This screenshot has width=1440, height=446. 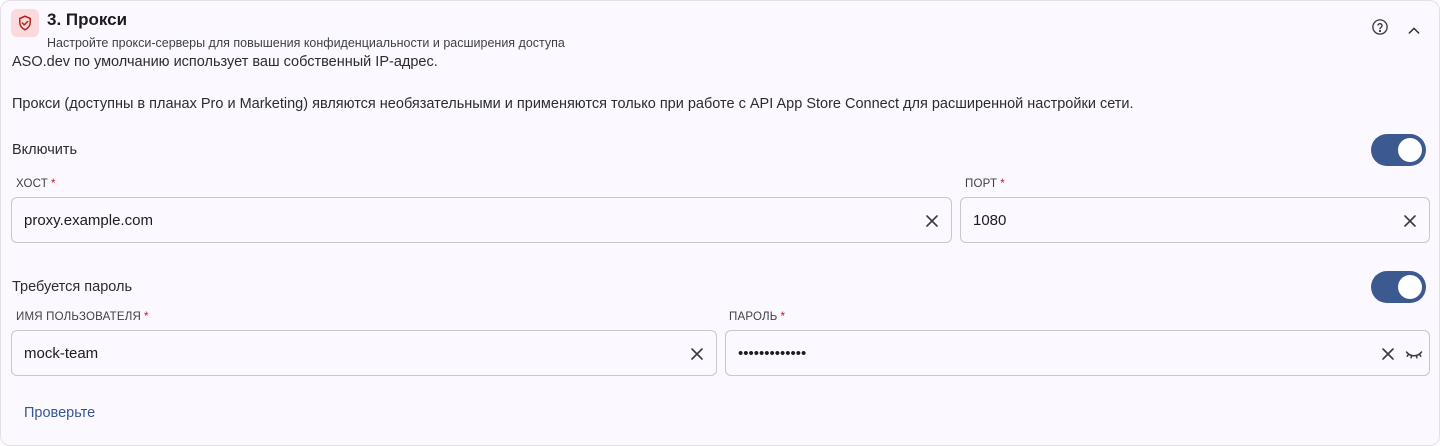 I want to click on show-password-button, so click(x=1414, y=354).